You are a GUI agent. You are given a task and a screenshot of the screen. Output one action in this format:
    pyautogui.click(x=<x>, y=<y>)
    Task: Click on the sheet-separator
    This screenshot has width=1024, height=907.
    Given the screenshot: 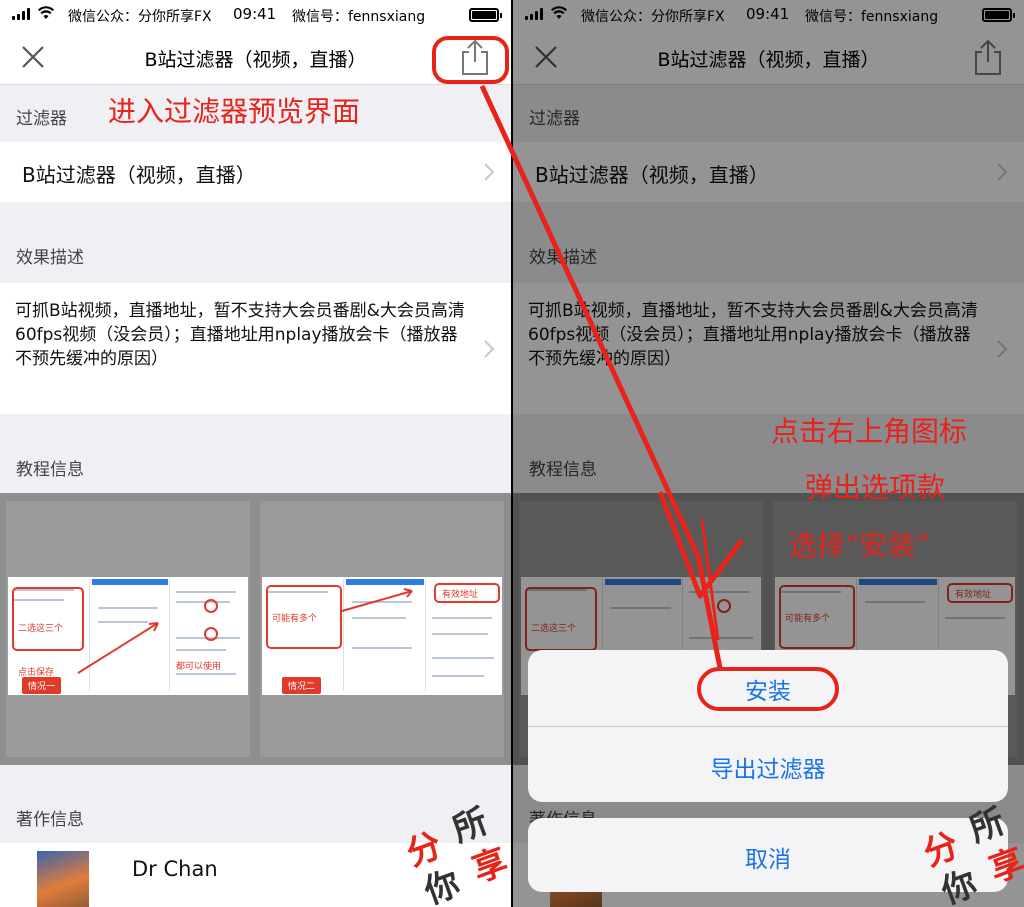 What is the action you would take?
    pyautogui.click(x=768, y=726)
    